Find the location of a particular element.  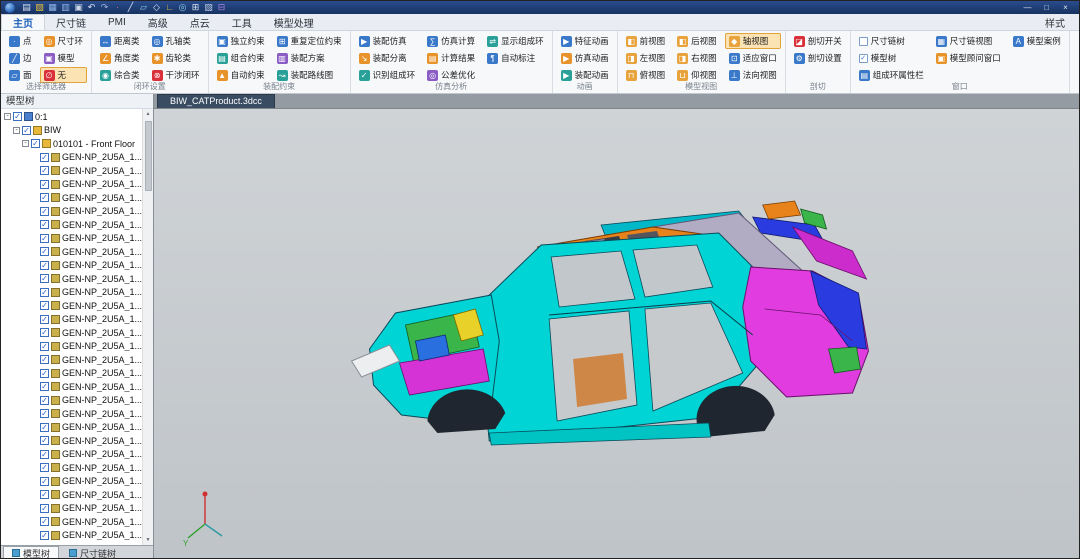

ribbon-tab-model-processing: 模型处理 is located at coordinates (294, 22).